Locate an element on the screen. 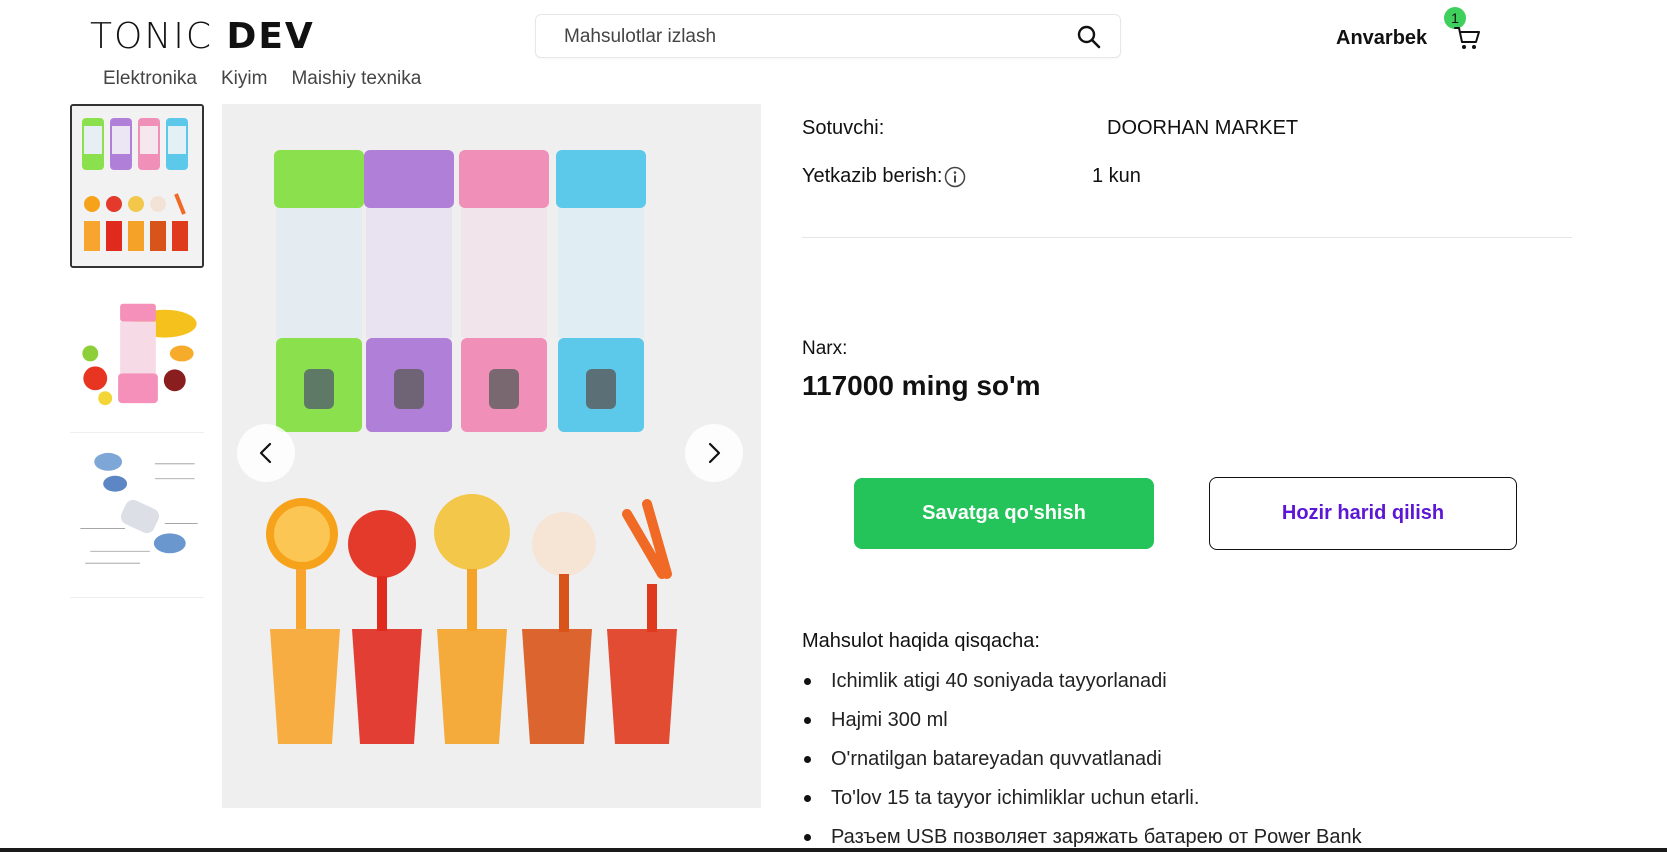 The height and width of the screenshot is (852, 1667). thumbnail-list is located at coordinates (138, 351).